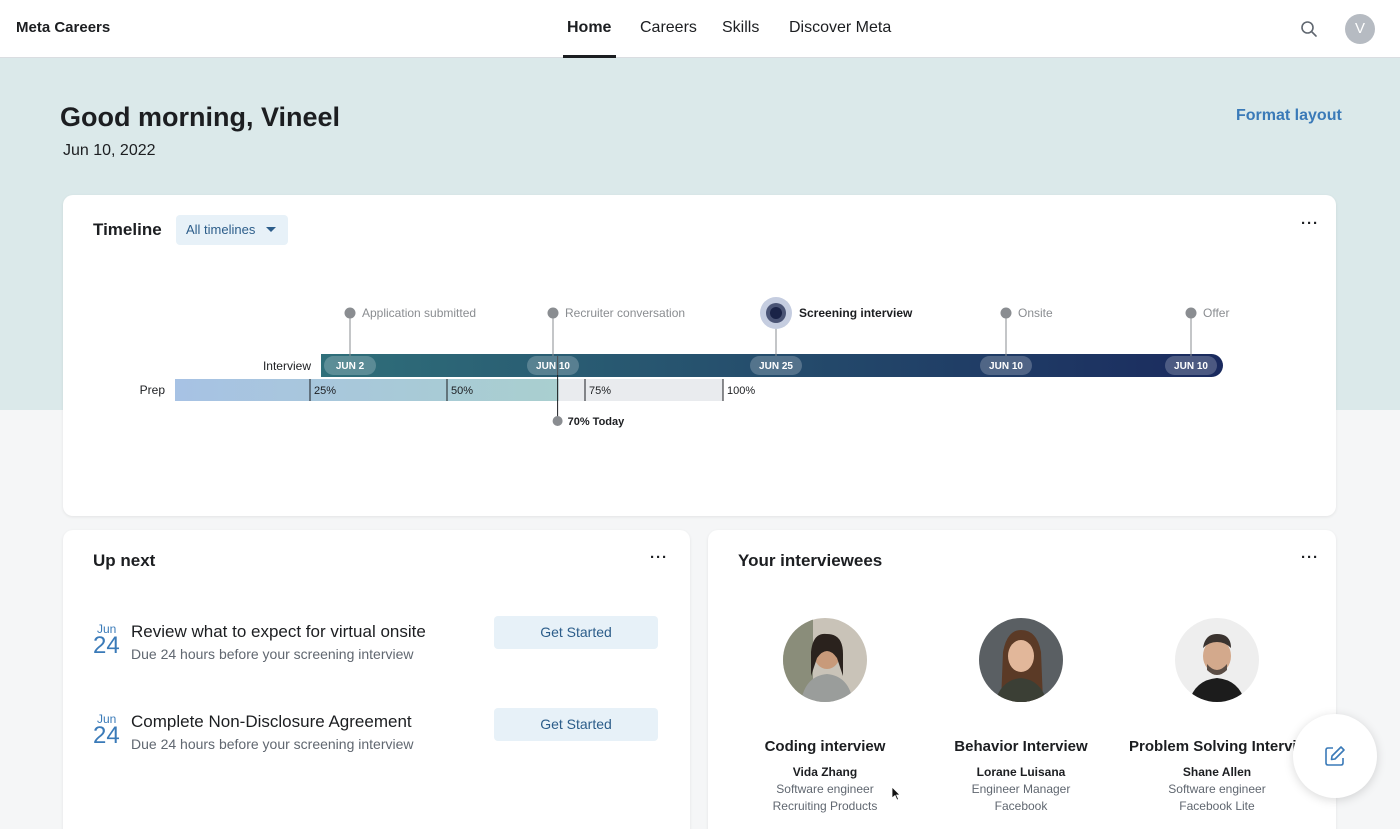 The height and width of the screenshot is (829, 1400). Describe the element at coordinates (278, 631) in the screenshot. I see `task-title: Review what to expect for virtual onsite` at that location.